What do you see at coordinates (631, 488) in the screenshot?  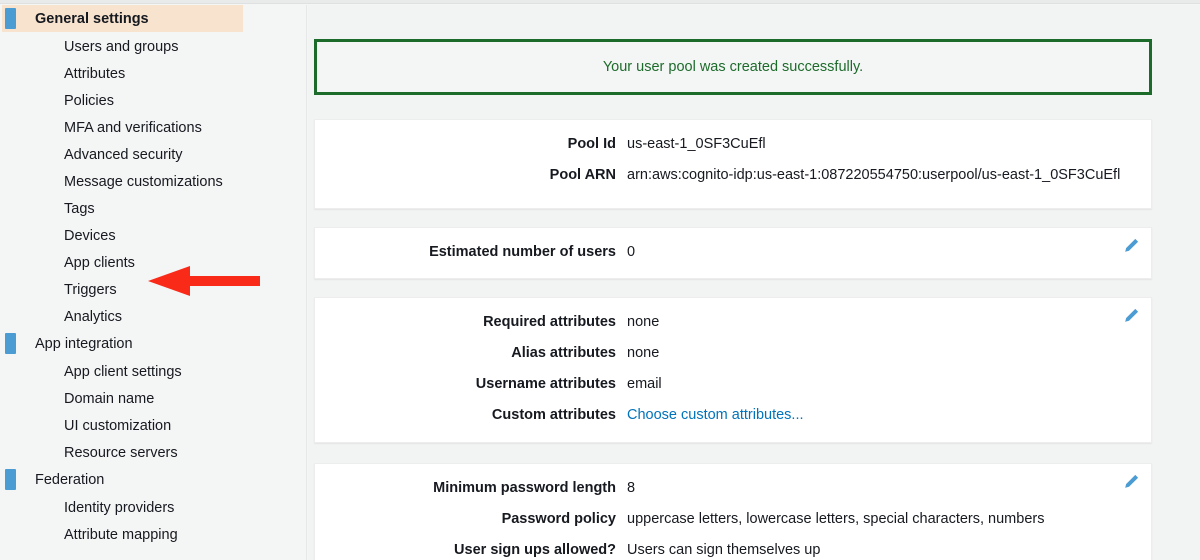 I see `detail-value: 8` at bounding box center [631, 488].